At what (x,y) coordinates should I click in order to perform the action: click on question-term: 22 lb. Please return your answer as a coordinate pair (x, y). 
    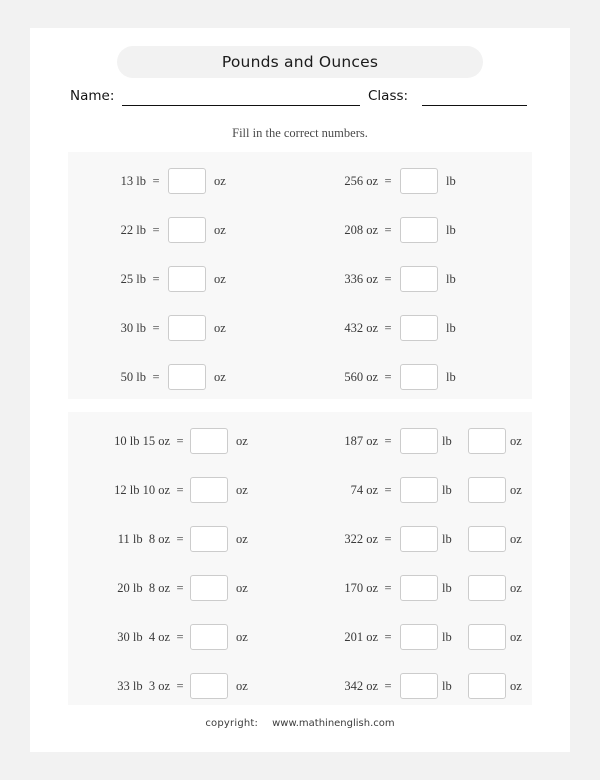
    Looking at the image, I should click on (133, 230).